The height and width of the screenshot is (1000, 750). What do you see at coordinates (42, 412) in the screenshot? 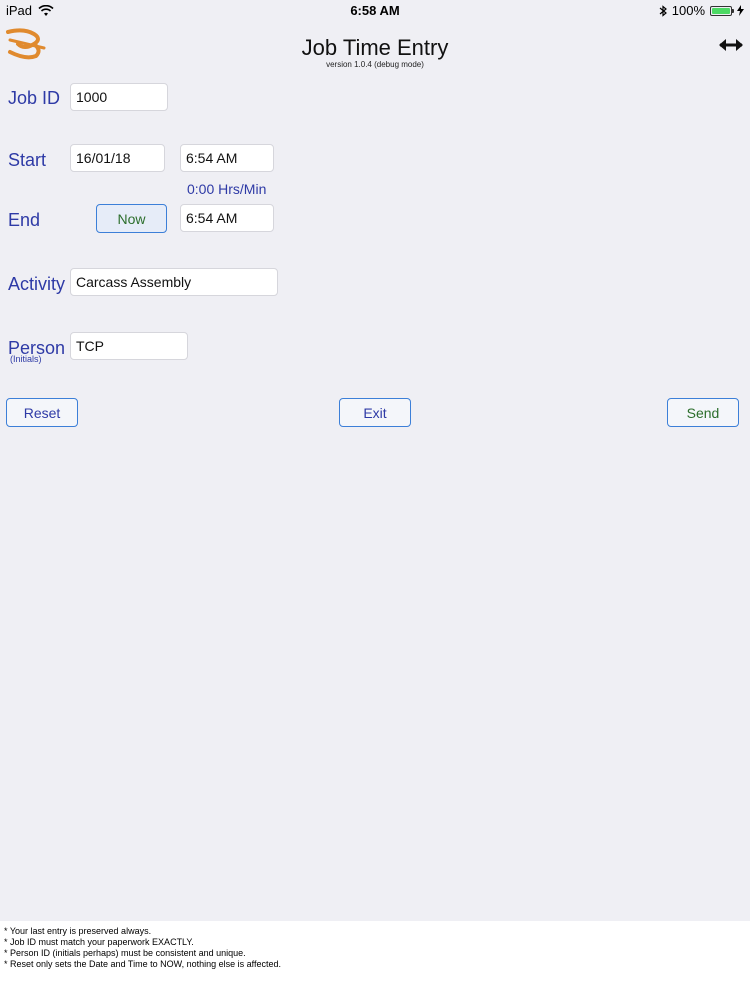
I see `reset-button: Reset` at bounding box center [42, 412].